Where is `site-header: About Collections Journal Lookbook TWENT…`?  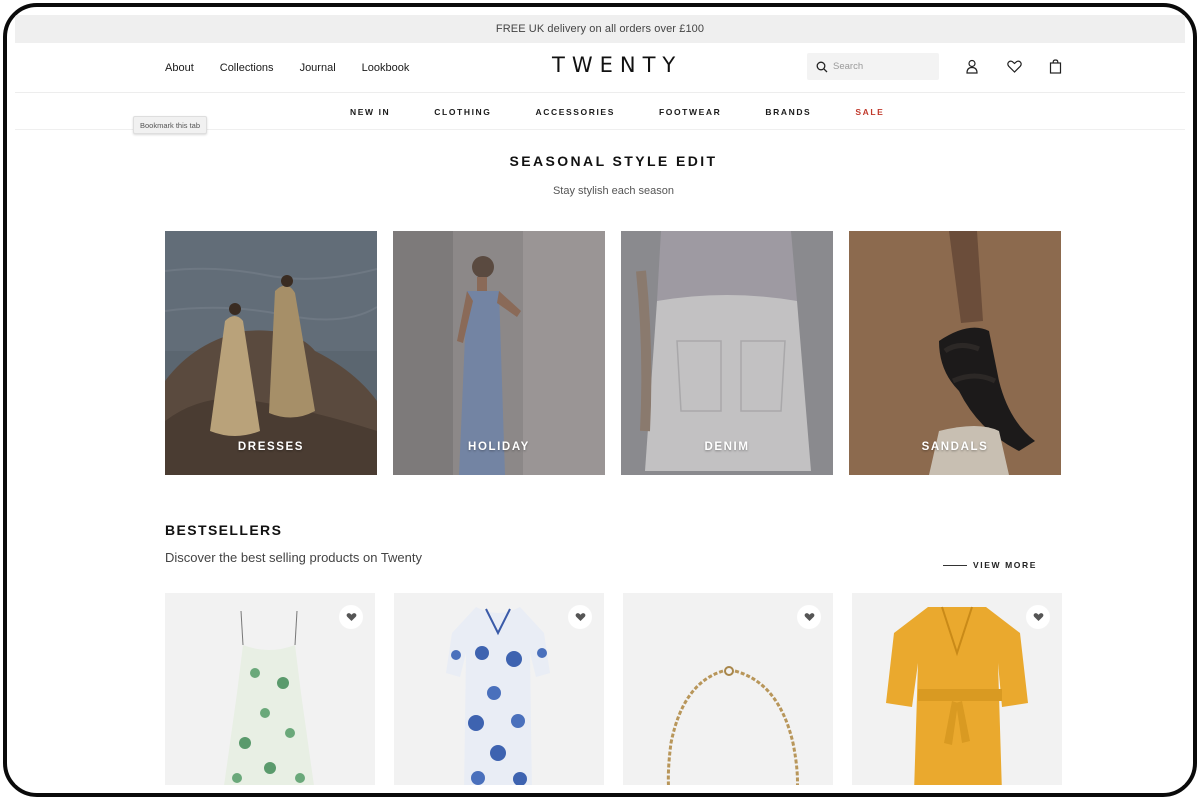
site-header: About Collections Journal Lookbook TWENT… is located at coordinates (600, 68).